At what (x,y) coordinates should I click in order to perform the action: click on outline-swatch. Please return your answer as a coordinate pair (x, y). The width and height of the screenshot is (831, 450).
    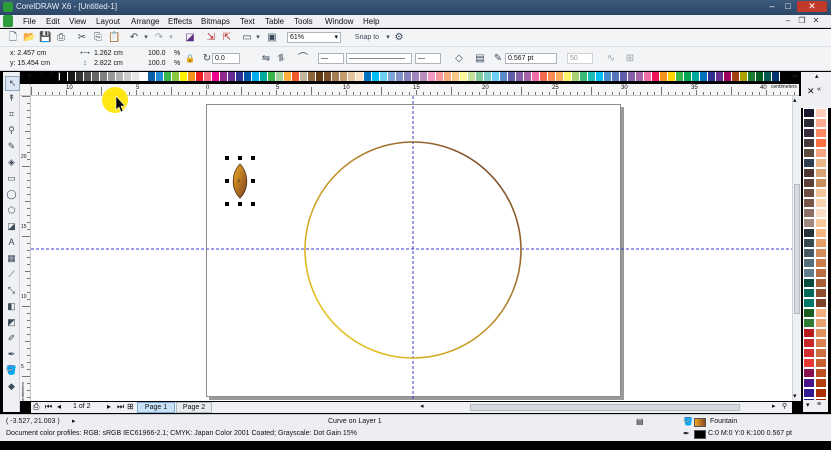
    Looking at the image, I should click on (700, 434).